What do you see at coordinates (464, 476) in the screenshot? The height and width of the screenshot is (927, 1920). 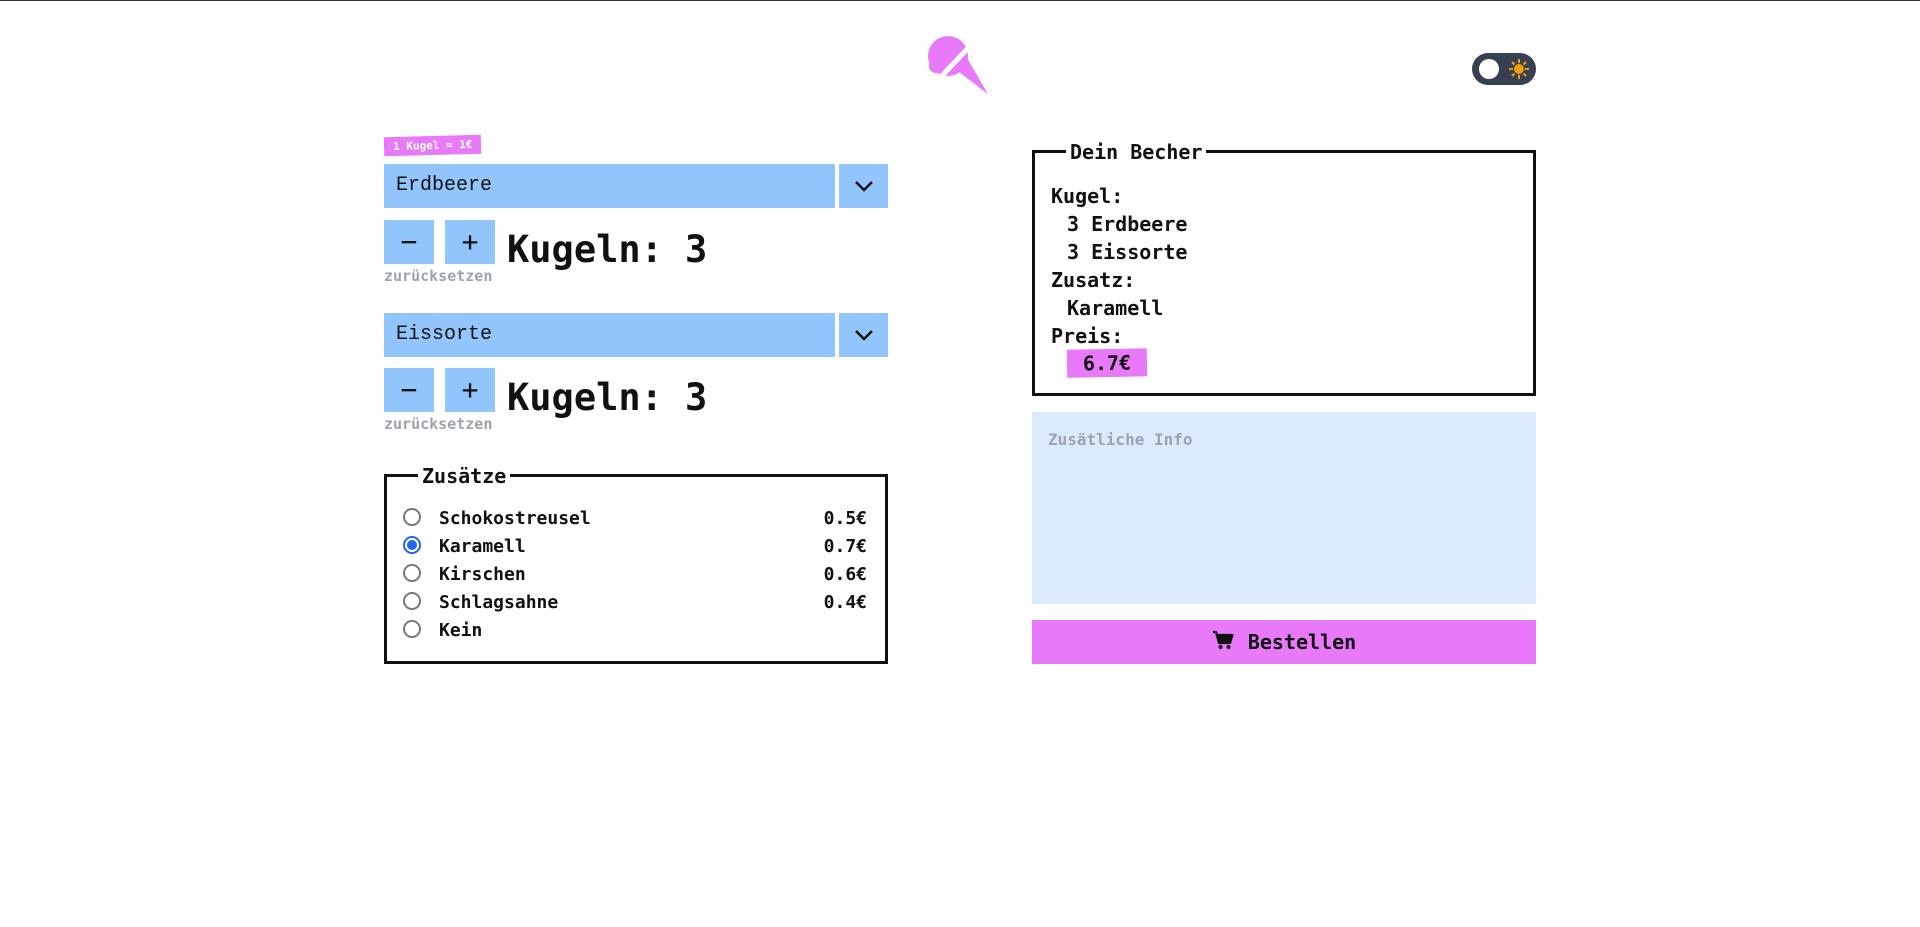 I see `addons-legend: Zusätze` at bounding box center [464, 476].